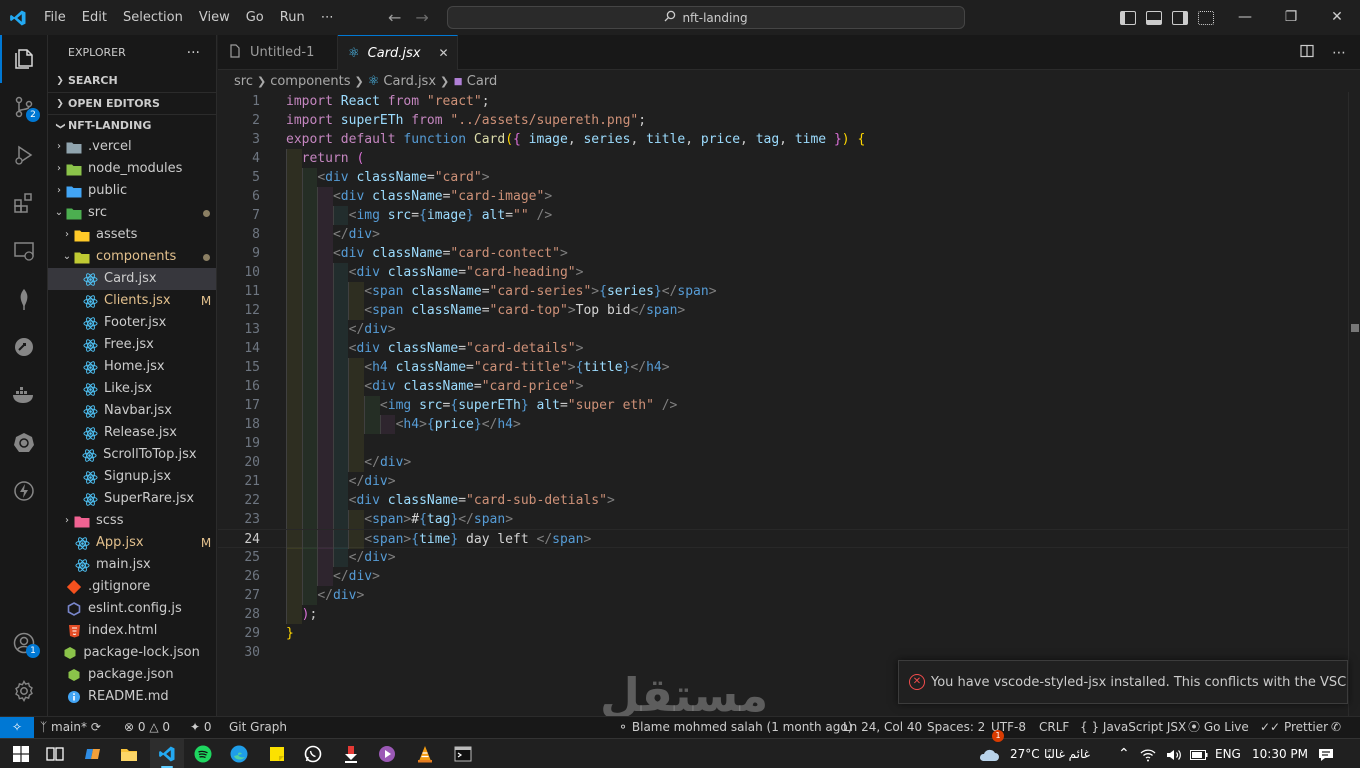 The width and height of the screenshot is (1360, 768). I want to click on tree-item: package.json, so click(132, 675).